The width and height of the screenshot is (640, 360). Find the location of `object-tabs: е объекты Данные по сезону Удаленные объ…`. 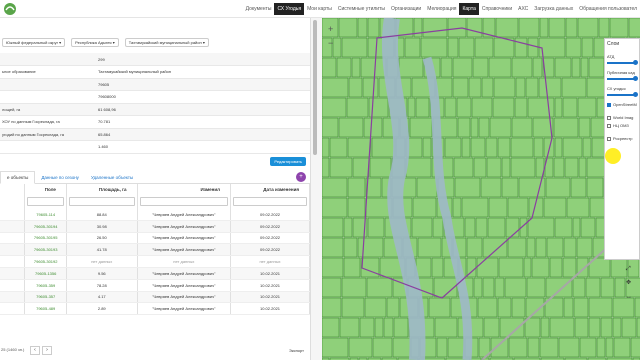

object-tabs: е объекты Данные по сезону Удаленные объ… is located at coordinates (155, 177).